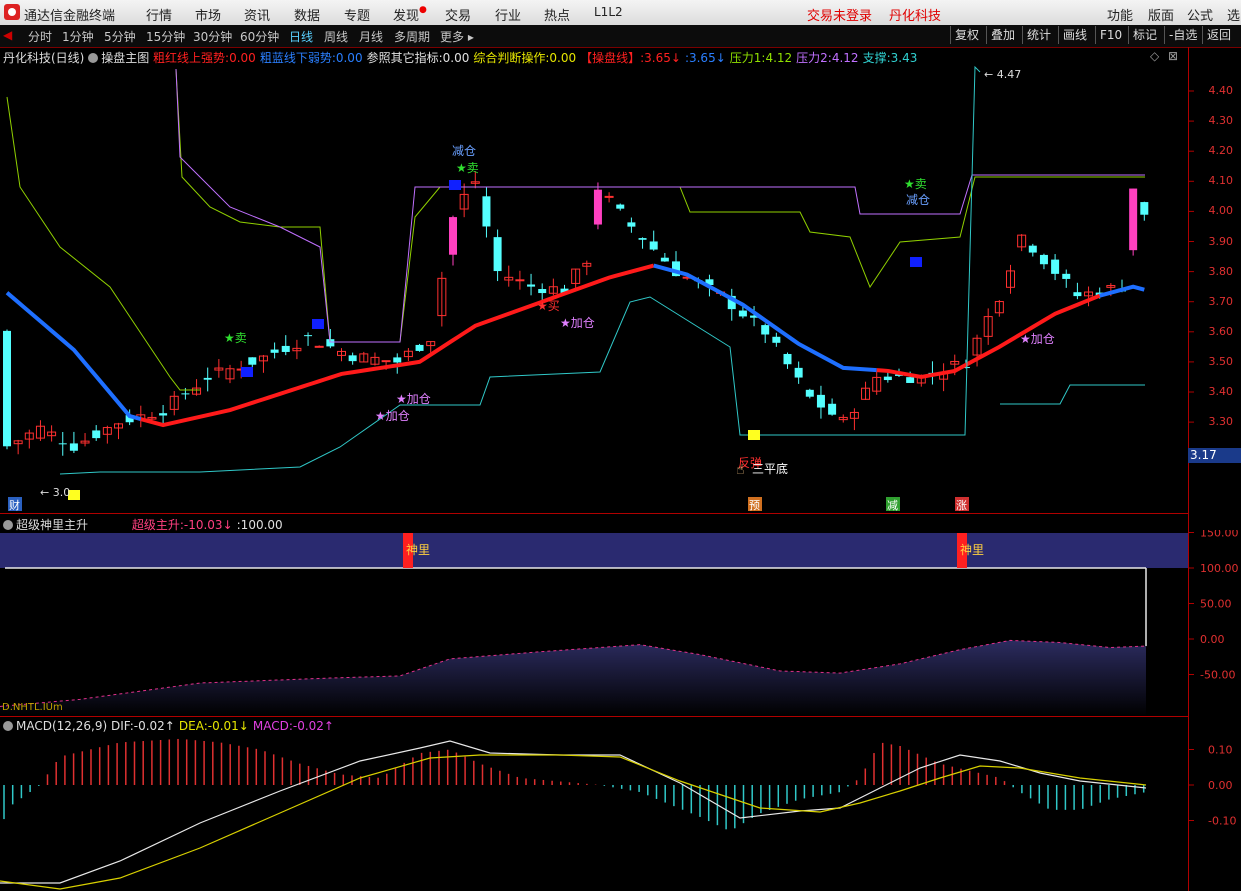 The width and height of the screenshot is (1241, 891). What do you see at coordinates (1188, 469) in the screenshot?
I see `axis-divider` at bounding box center [1188, 469].